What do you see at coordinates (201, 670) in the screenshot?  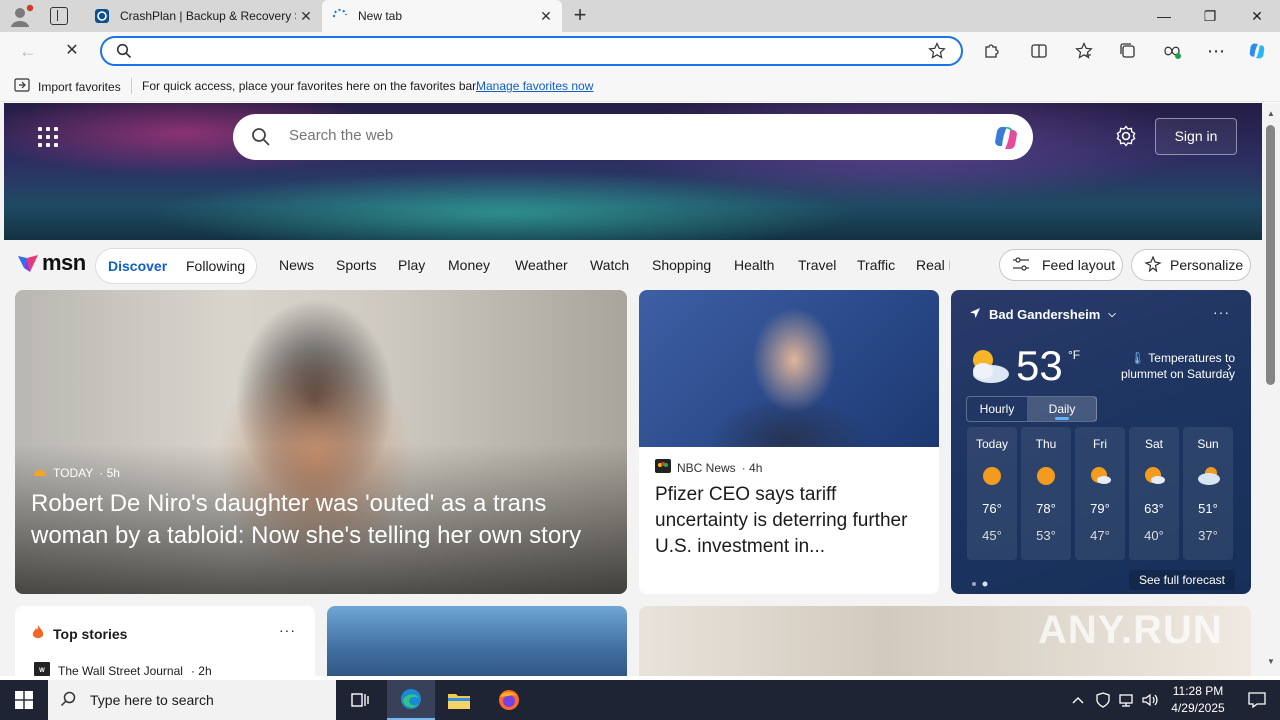 I see `story-age: · 2h` at bounding box center [201, 670].